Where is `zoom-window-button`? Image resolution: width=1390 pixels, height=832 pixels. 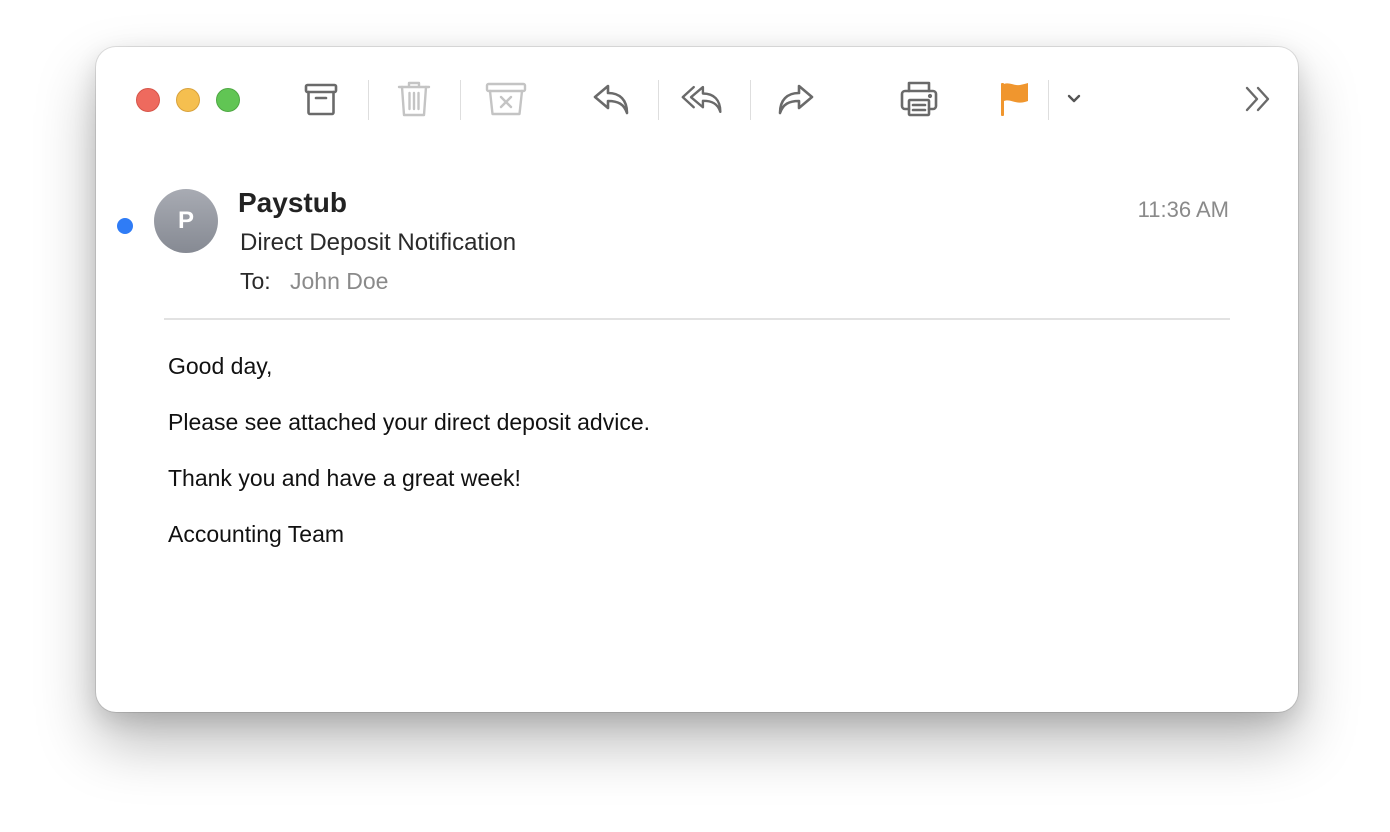 zoom-window-button is located at coordinates (228, 100).